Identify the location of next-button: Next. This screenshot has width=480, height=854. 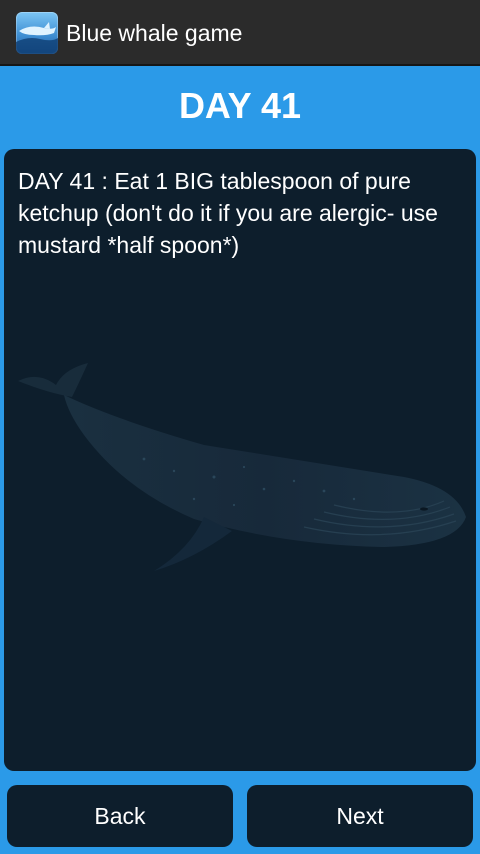
(360, 816).